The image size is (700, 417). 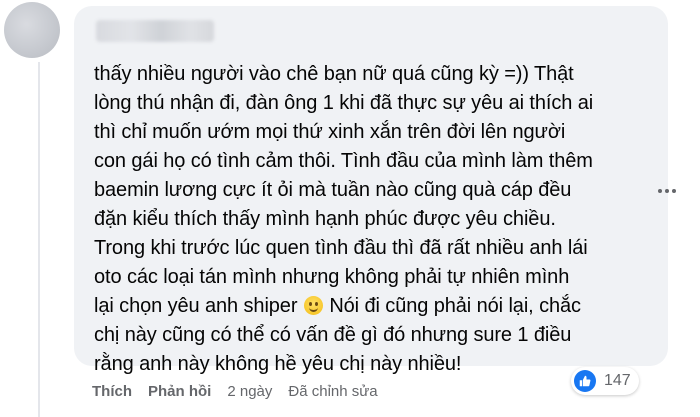 What do you see at coordinates (452, 306) in the screenshot?
I see `comment-line-part: Nói đi cũng phải nói lại, chắc` at bounding box center [452, 306].